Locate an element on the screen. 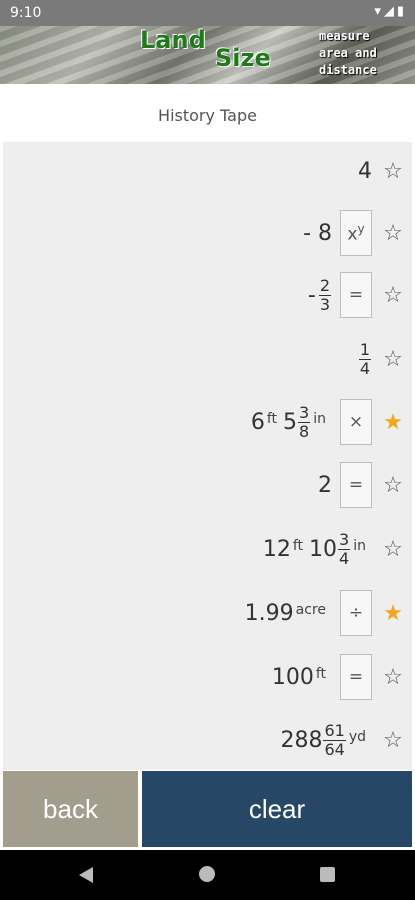 The width and height of the screenshot is (415, 900). number-text: 5 is located at coordinates (290, 422).